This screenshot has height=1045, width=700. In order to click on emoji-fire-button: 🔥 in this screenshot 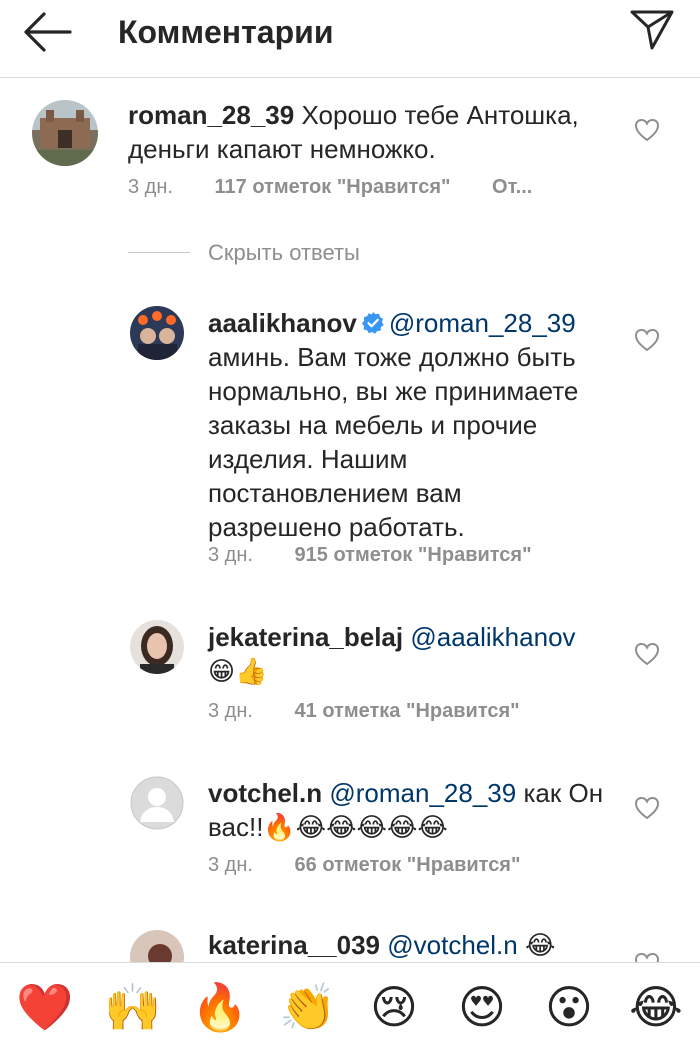, I will do `click(219, 1007)`.